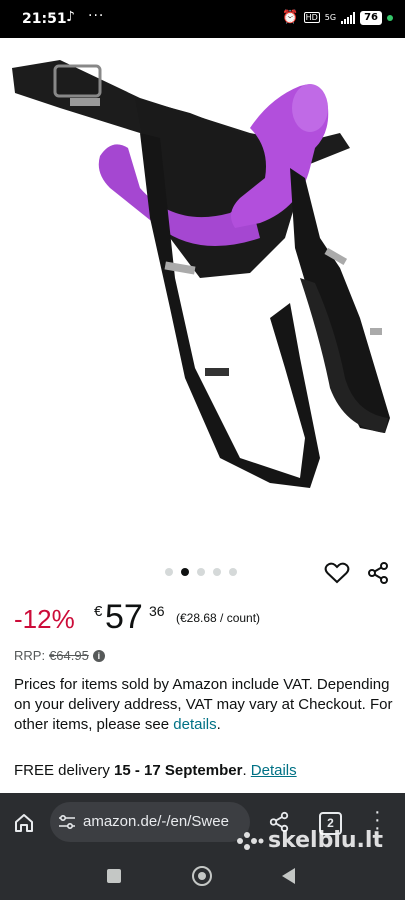 The height and width of the screenshot is (900, 405). Describe the element at coordinates (67, 822) in the screenshot. I see `site-settings-icon` at that location.